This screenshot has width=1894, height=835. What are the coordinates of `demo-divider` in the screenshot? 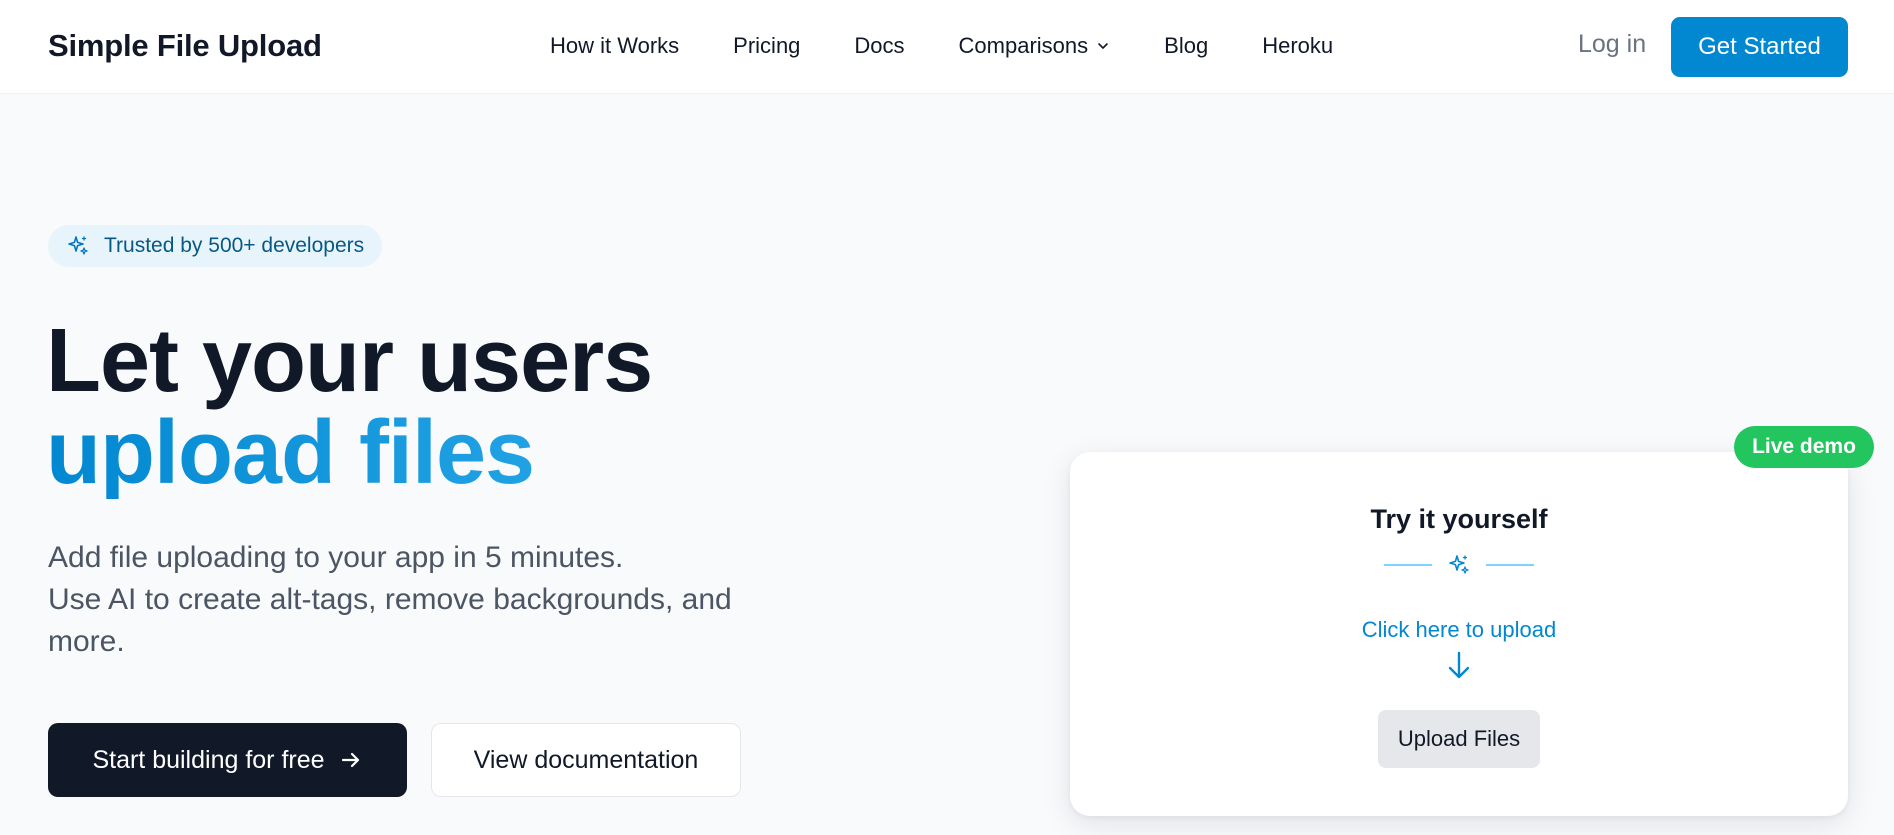 It's located at (1459, 565).